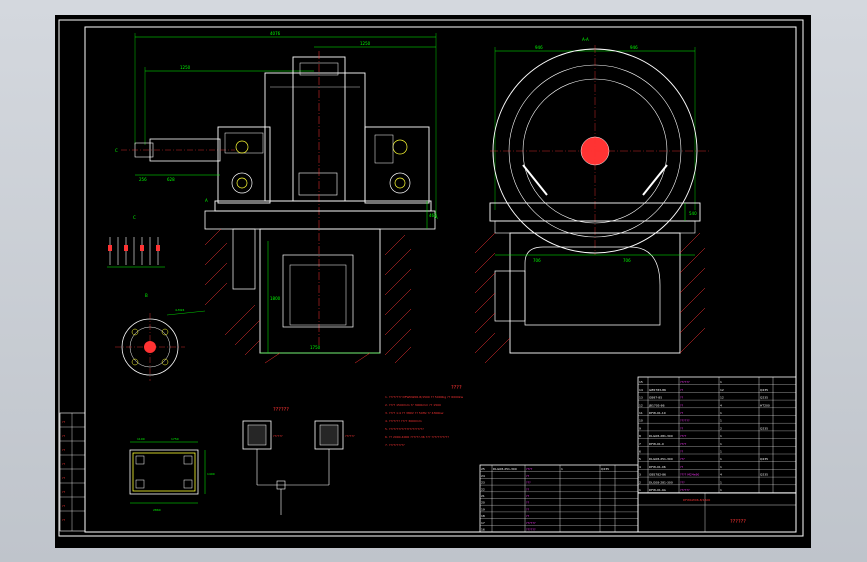 This screenshot has height=562, width=867. What do you see at coordinates (275, 298) in the screenshot?
I see `dim-pit-depth: 1800` at bounding box center [275, 298].